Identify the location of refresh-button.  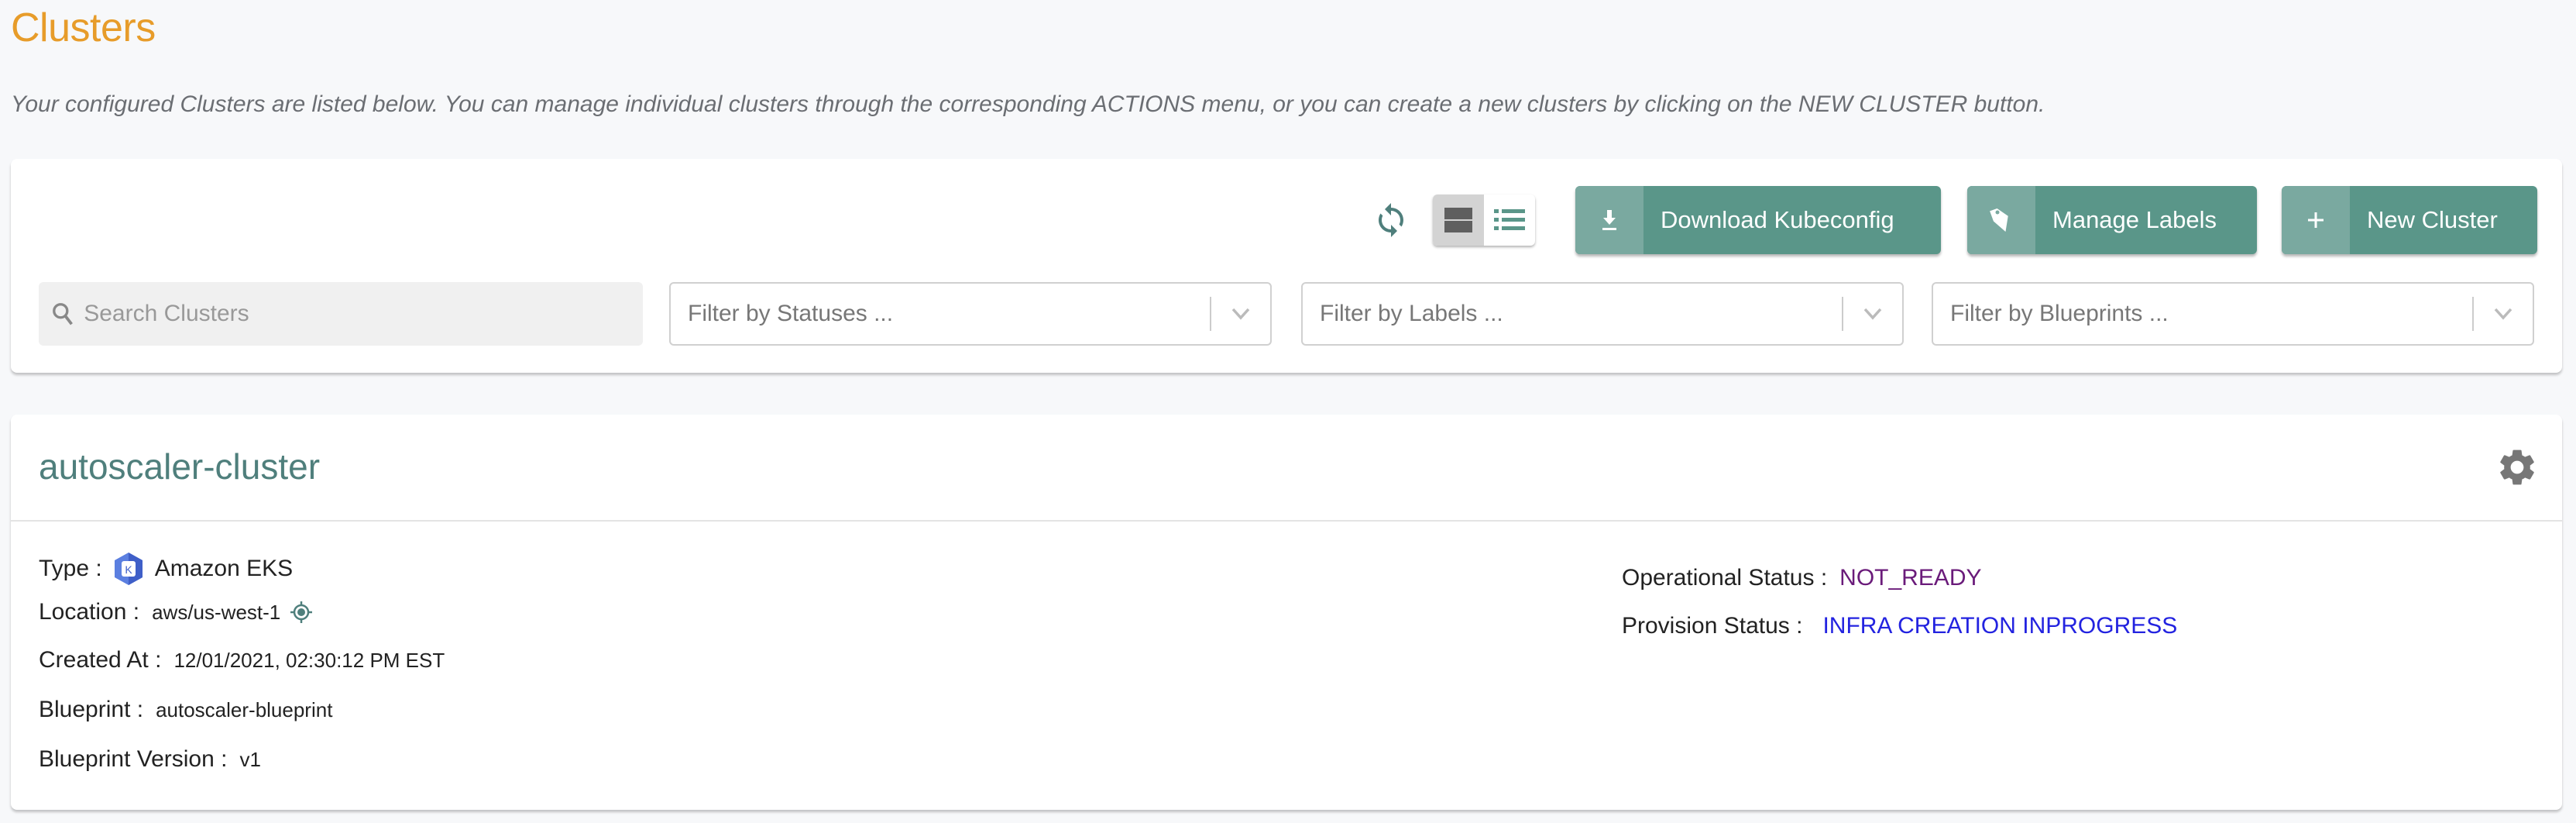
(1391, 220).